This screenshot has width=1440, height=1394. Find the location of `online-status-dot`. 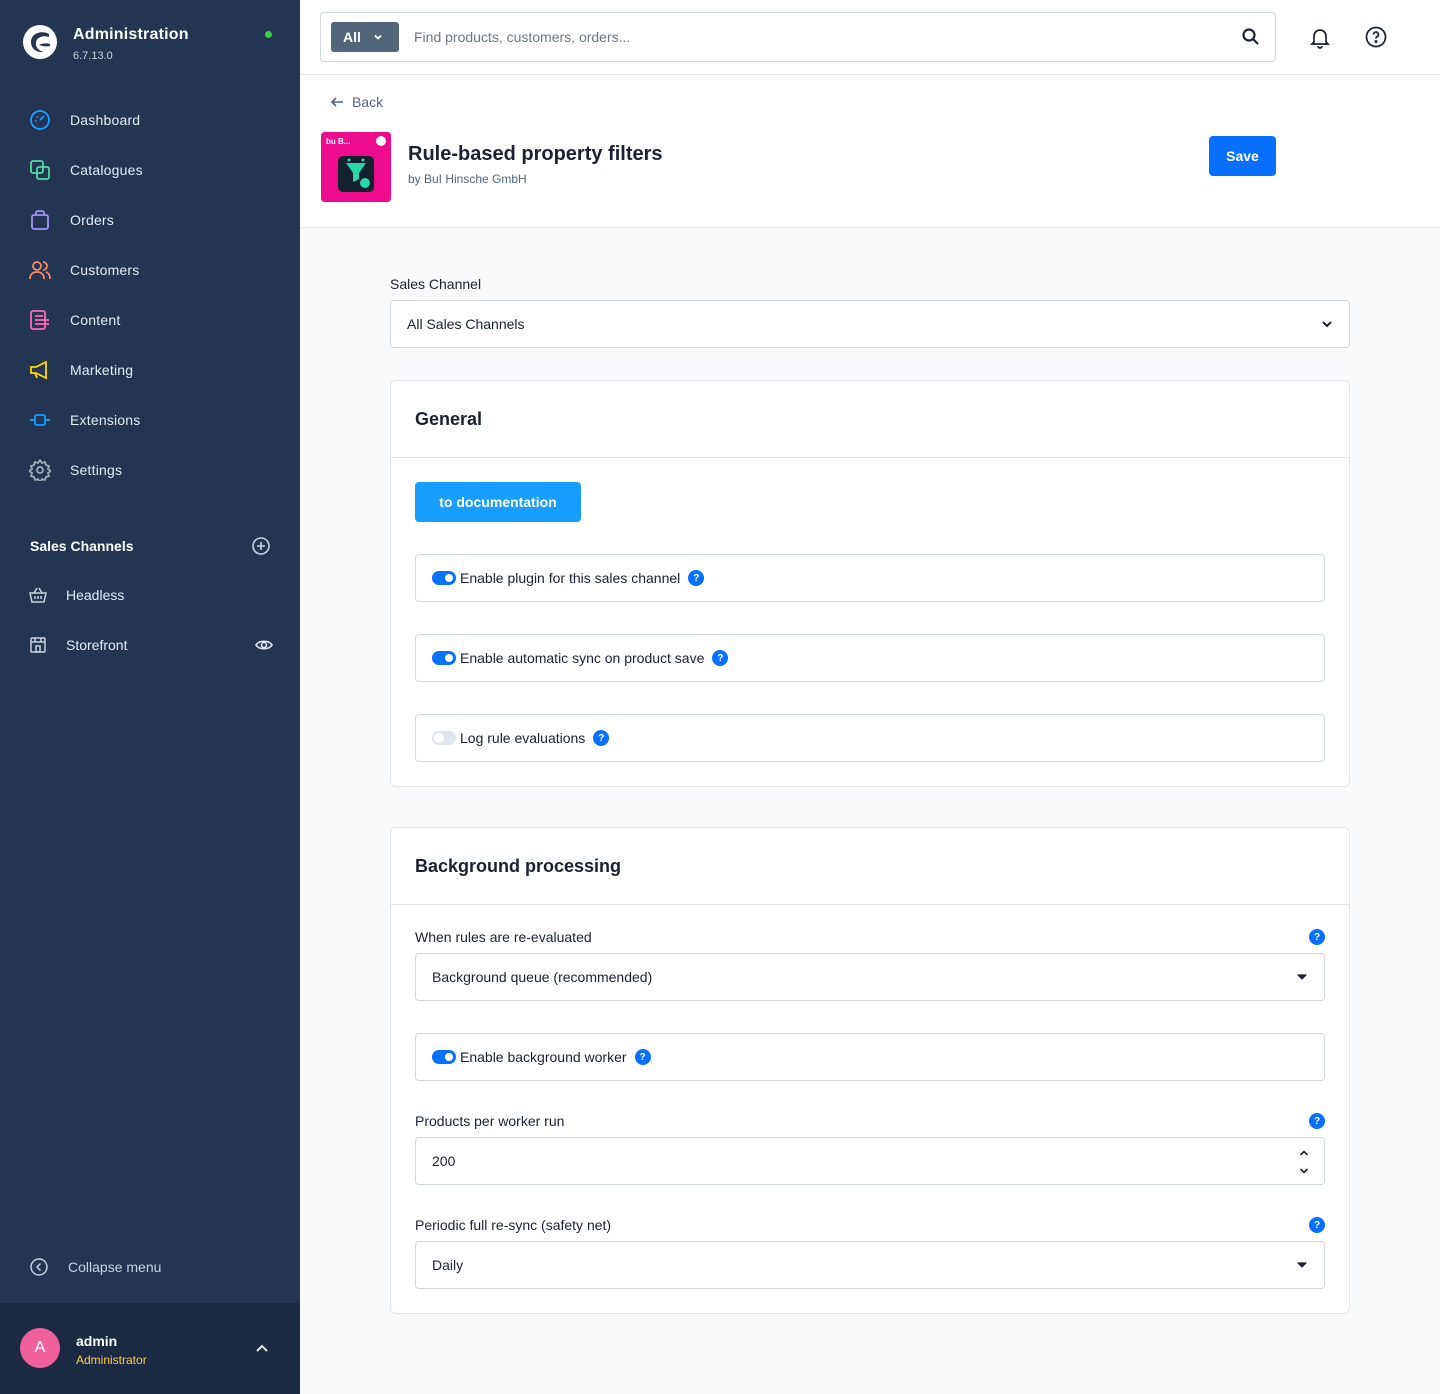

online-status-dot is located at coordinates (268, 34).